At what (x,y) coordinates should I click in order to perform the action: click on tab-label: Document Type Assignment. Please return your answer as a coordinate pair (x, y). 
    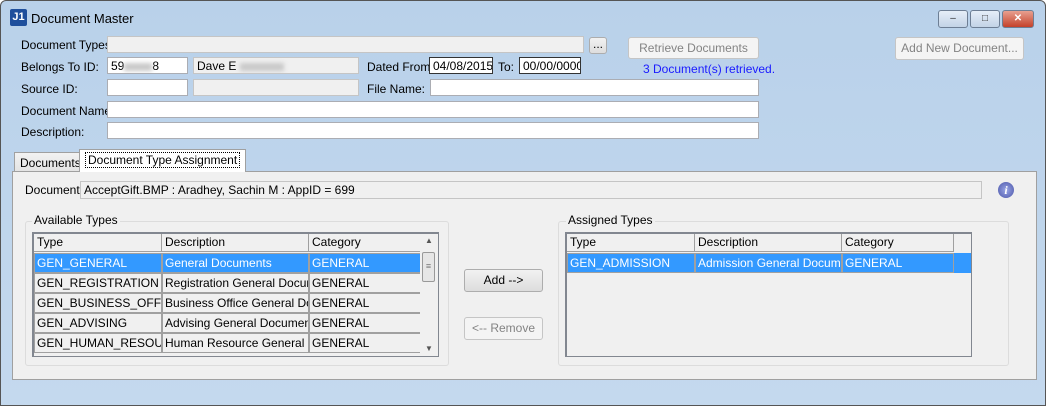
    Looking at the image, I should click on (163, 160).